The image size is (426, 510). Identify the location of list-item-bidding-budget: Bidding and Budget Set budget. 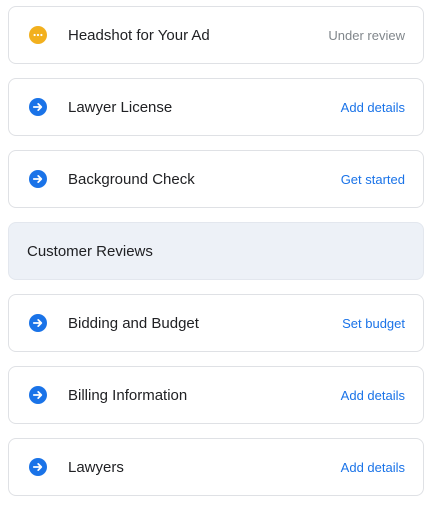
(216, 323).